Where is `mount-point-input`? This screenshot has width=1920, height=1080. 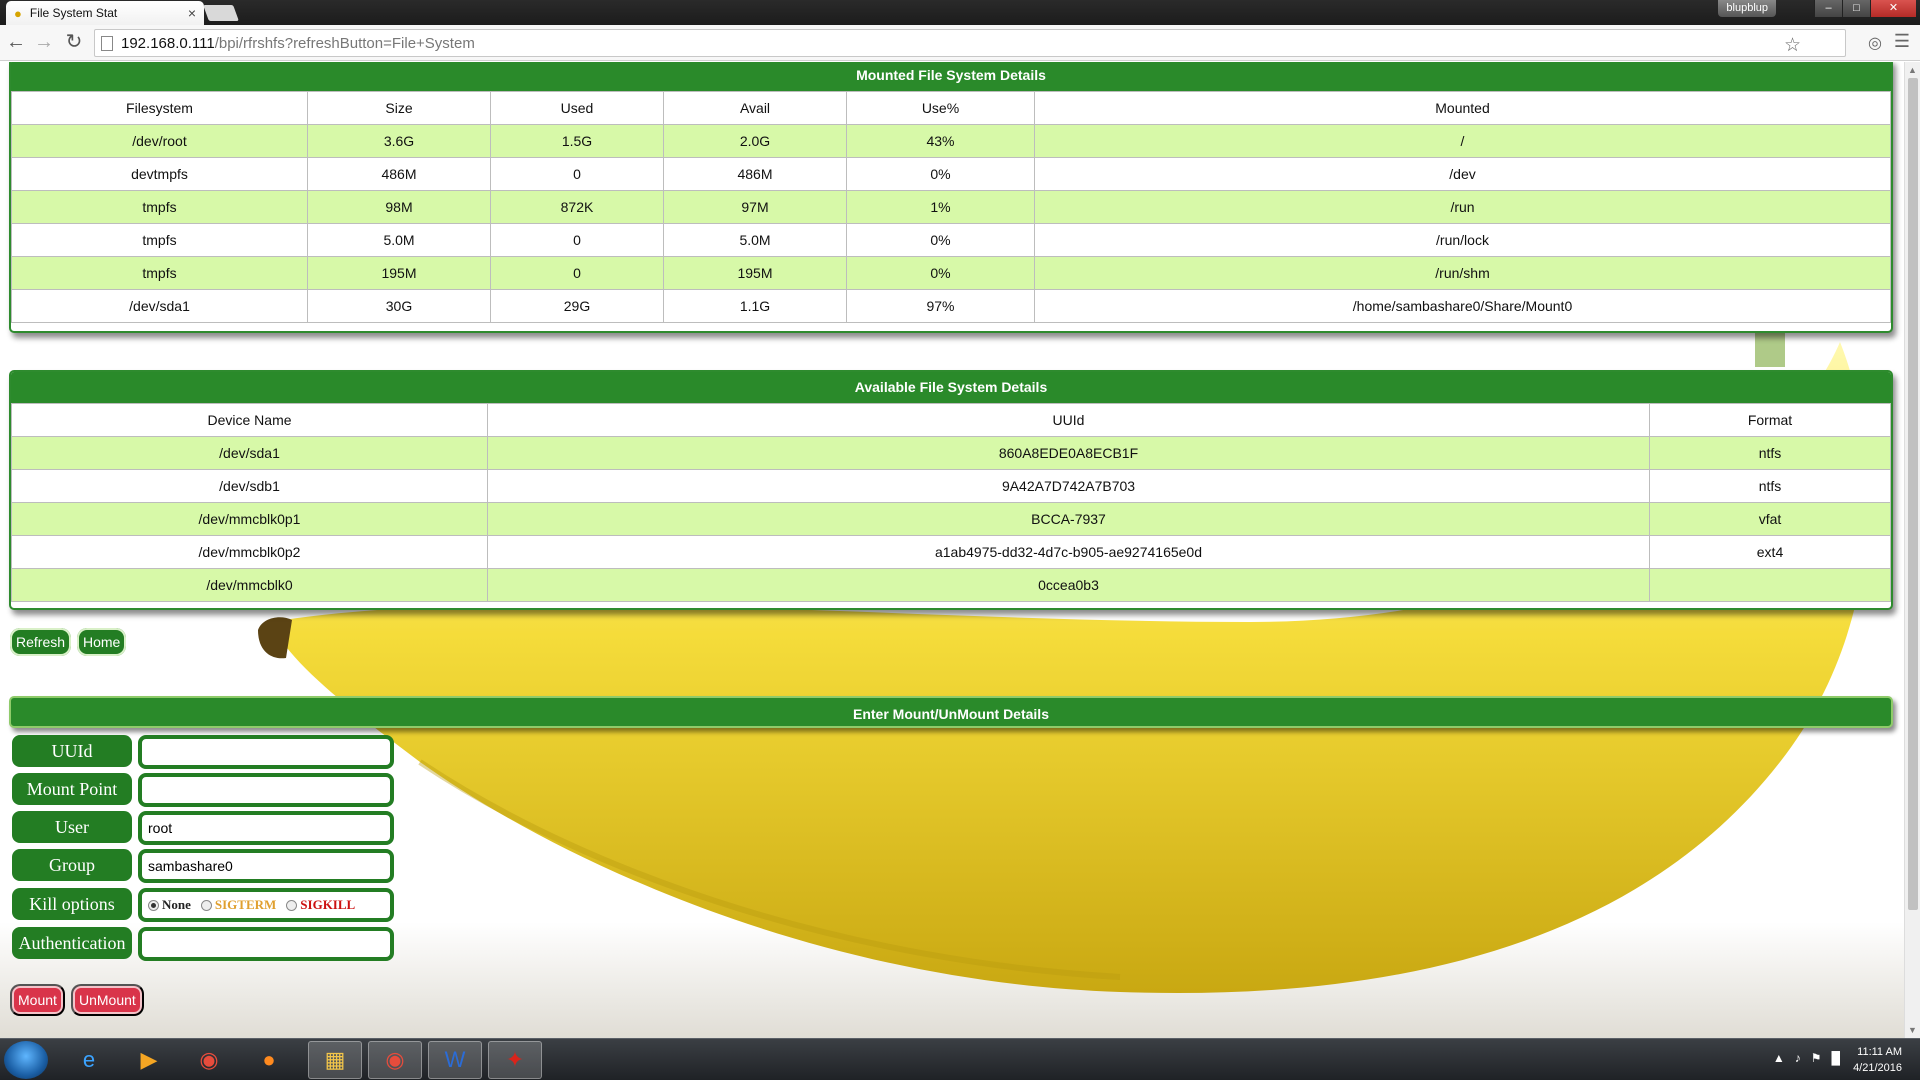 mount-point-input is located at coordinates (266, 790).